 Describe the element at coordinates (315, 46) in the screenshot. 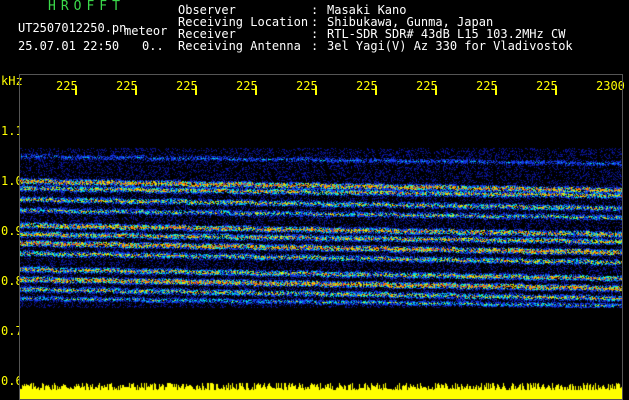

I see `antenna-sep: :` at that location.